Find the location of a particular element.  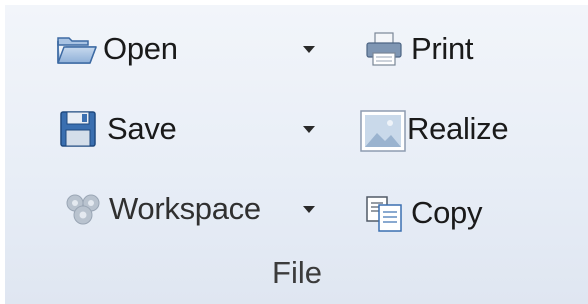

open-dropdown-arrow is located at coordinates (309, 50).